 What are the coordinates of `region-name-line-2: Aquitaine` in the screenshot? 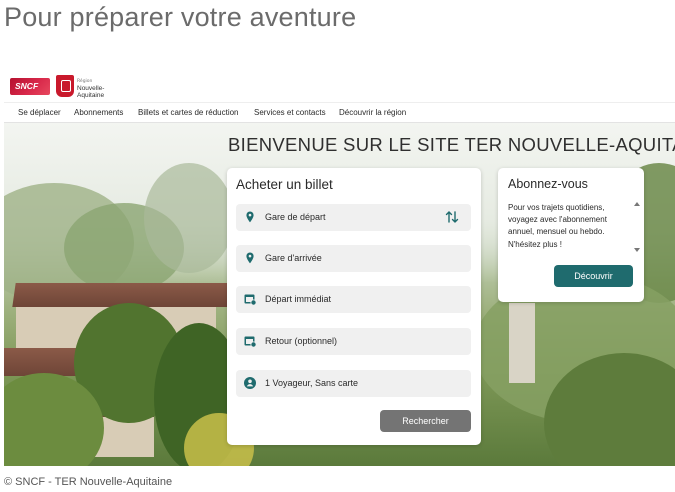 It's located at (91, 95).